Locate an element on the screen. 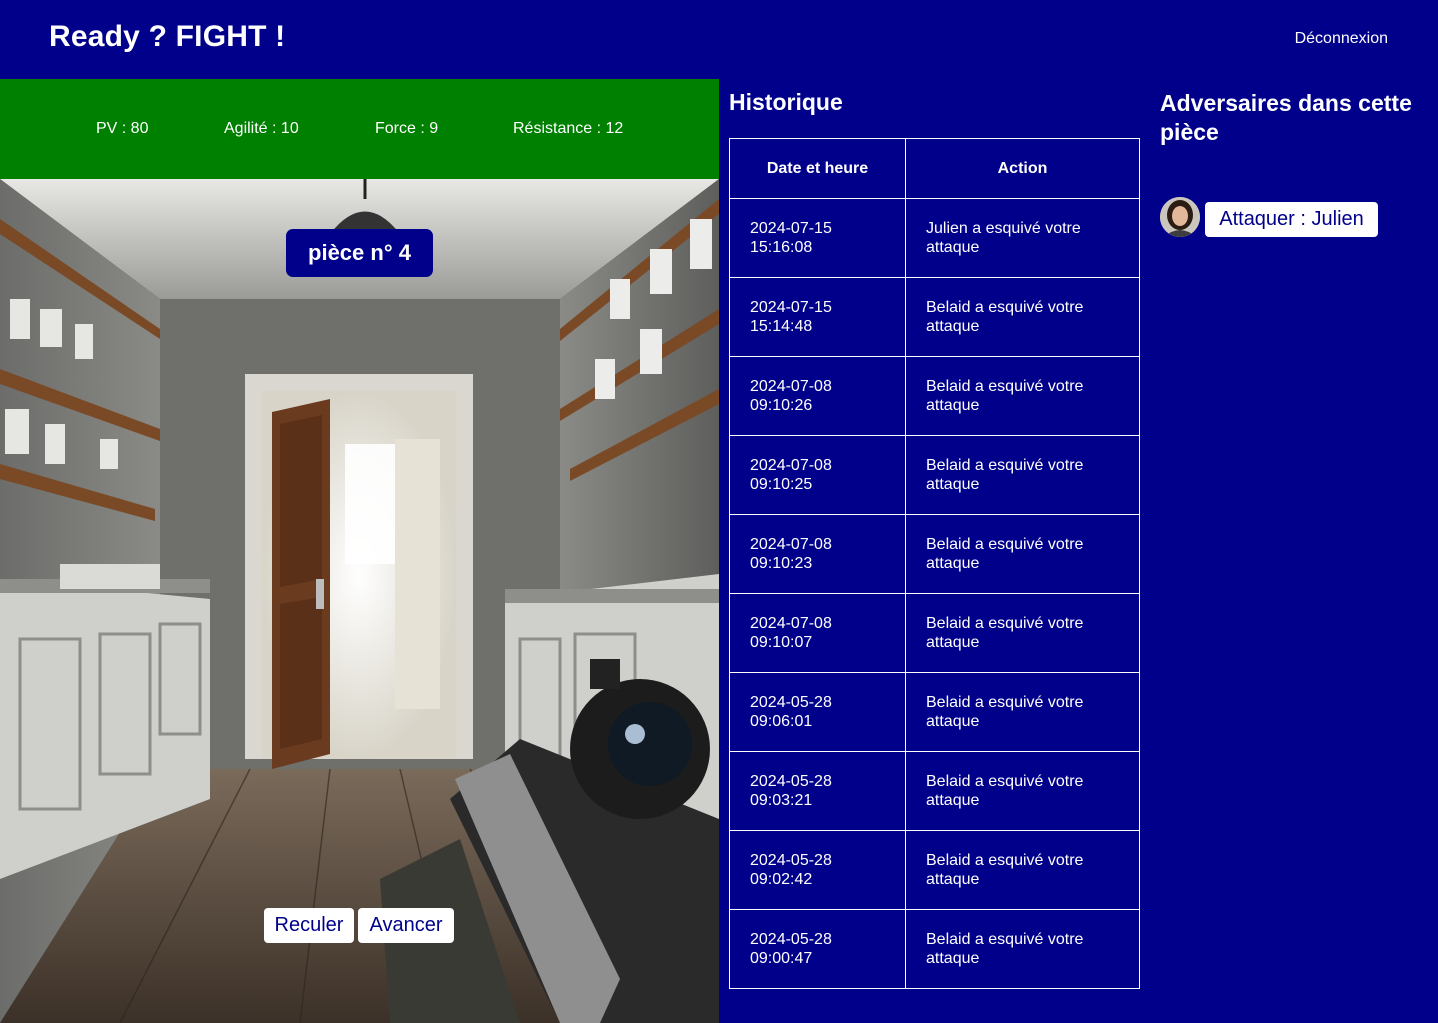 Image resolution: width=1438 pixels, height=1023 pixels. history-time: 15:14:48 is located at coordinates (781, 326).